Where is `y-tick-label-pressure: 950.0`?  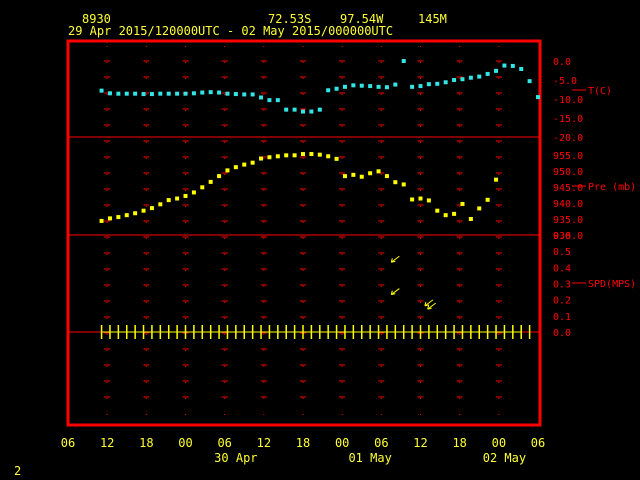 y-tick-label-pressure: 950.0 is located at coordinates (568, 172).